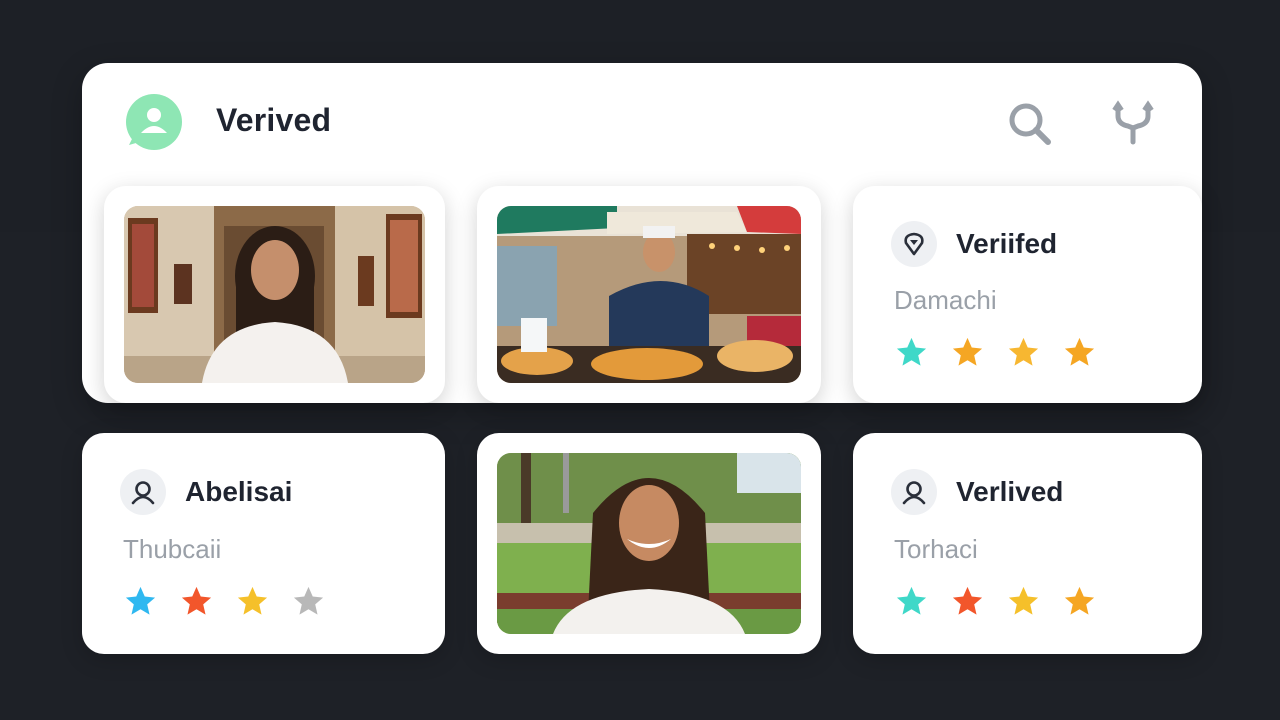 This screenshot has width=1280, height=720. What do you see at coordinates (153, 123) in the screenshot?
I see `user-chat-icon` at bounding box center [153, 123].